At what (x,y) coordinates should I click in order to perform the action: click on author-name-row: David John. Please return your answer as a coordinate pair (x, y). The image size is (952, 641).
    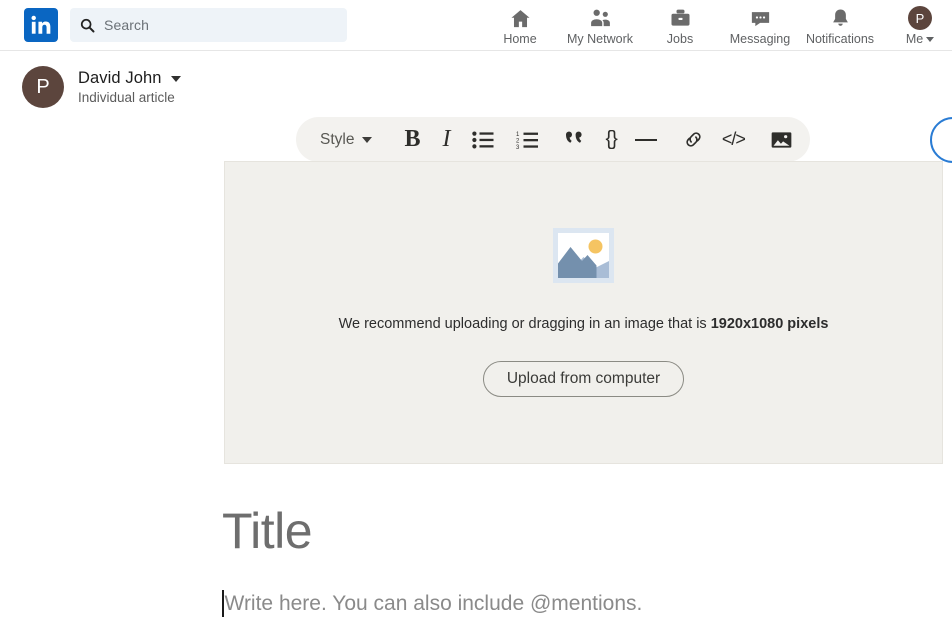
    Looking at the image, I should click on (129, 78).